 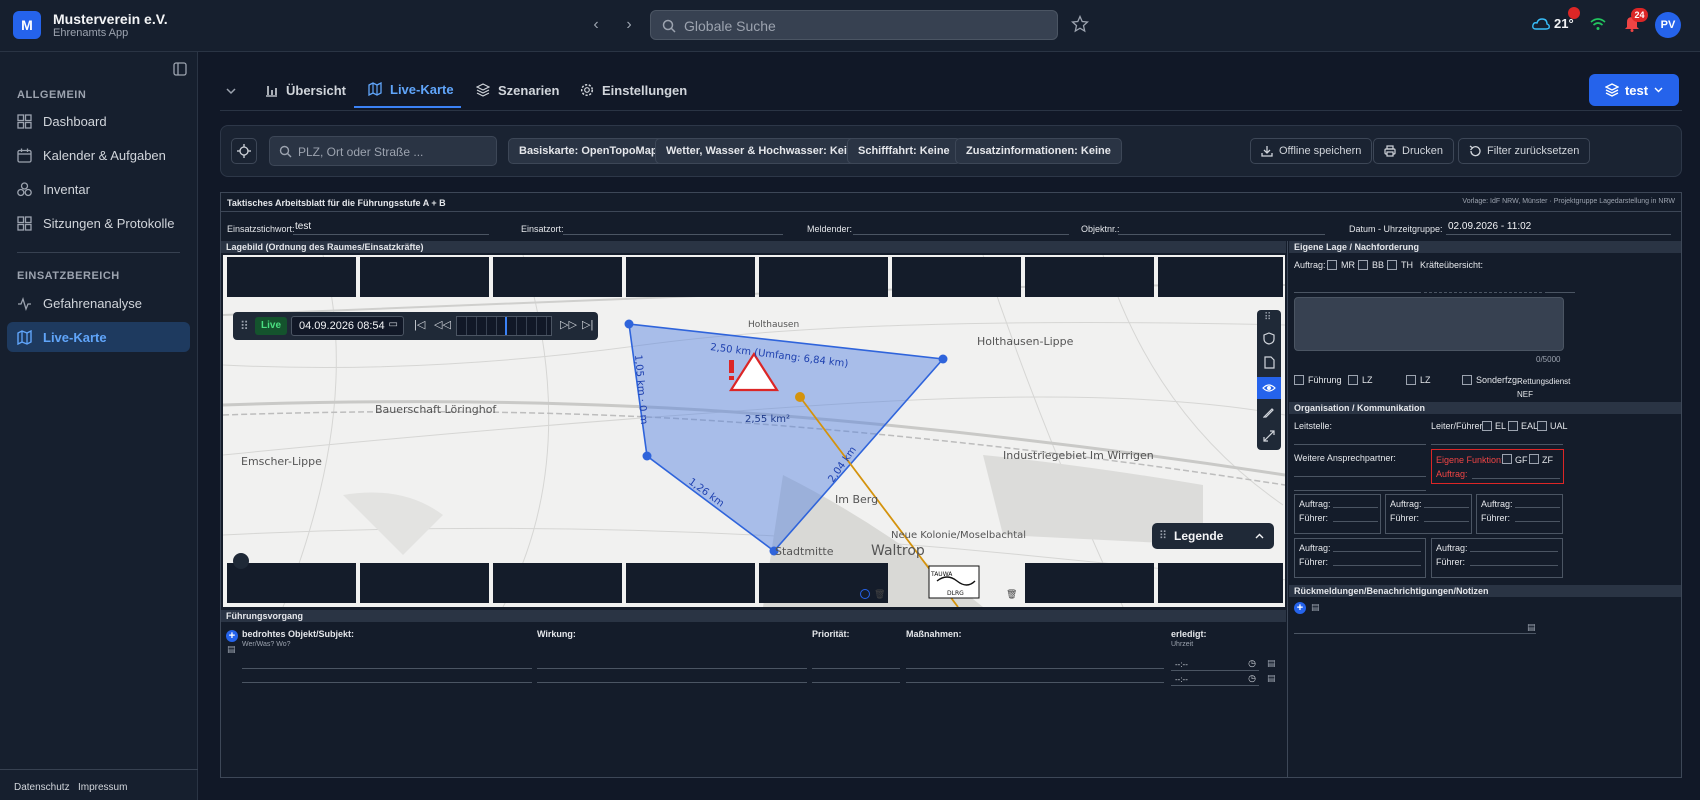 I want to click on checkbox-fuehrung, so click(x=1299, y=380).